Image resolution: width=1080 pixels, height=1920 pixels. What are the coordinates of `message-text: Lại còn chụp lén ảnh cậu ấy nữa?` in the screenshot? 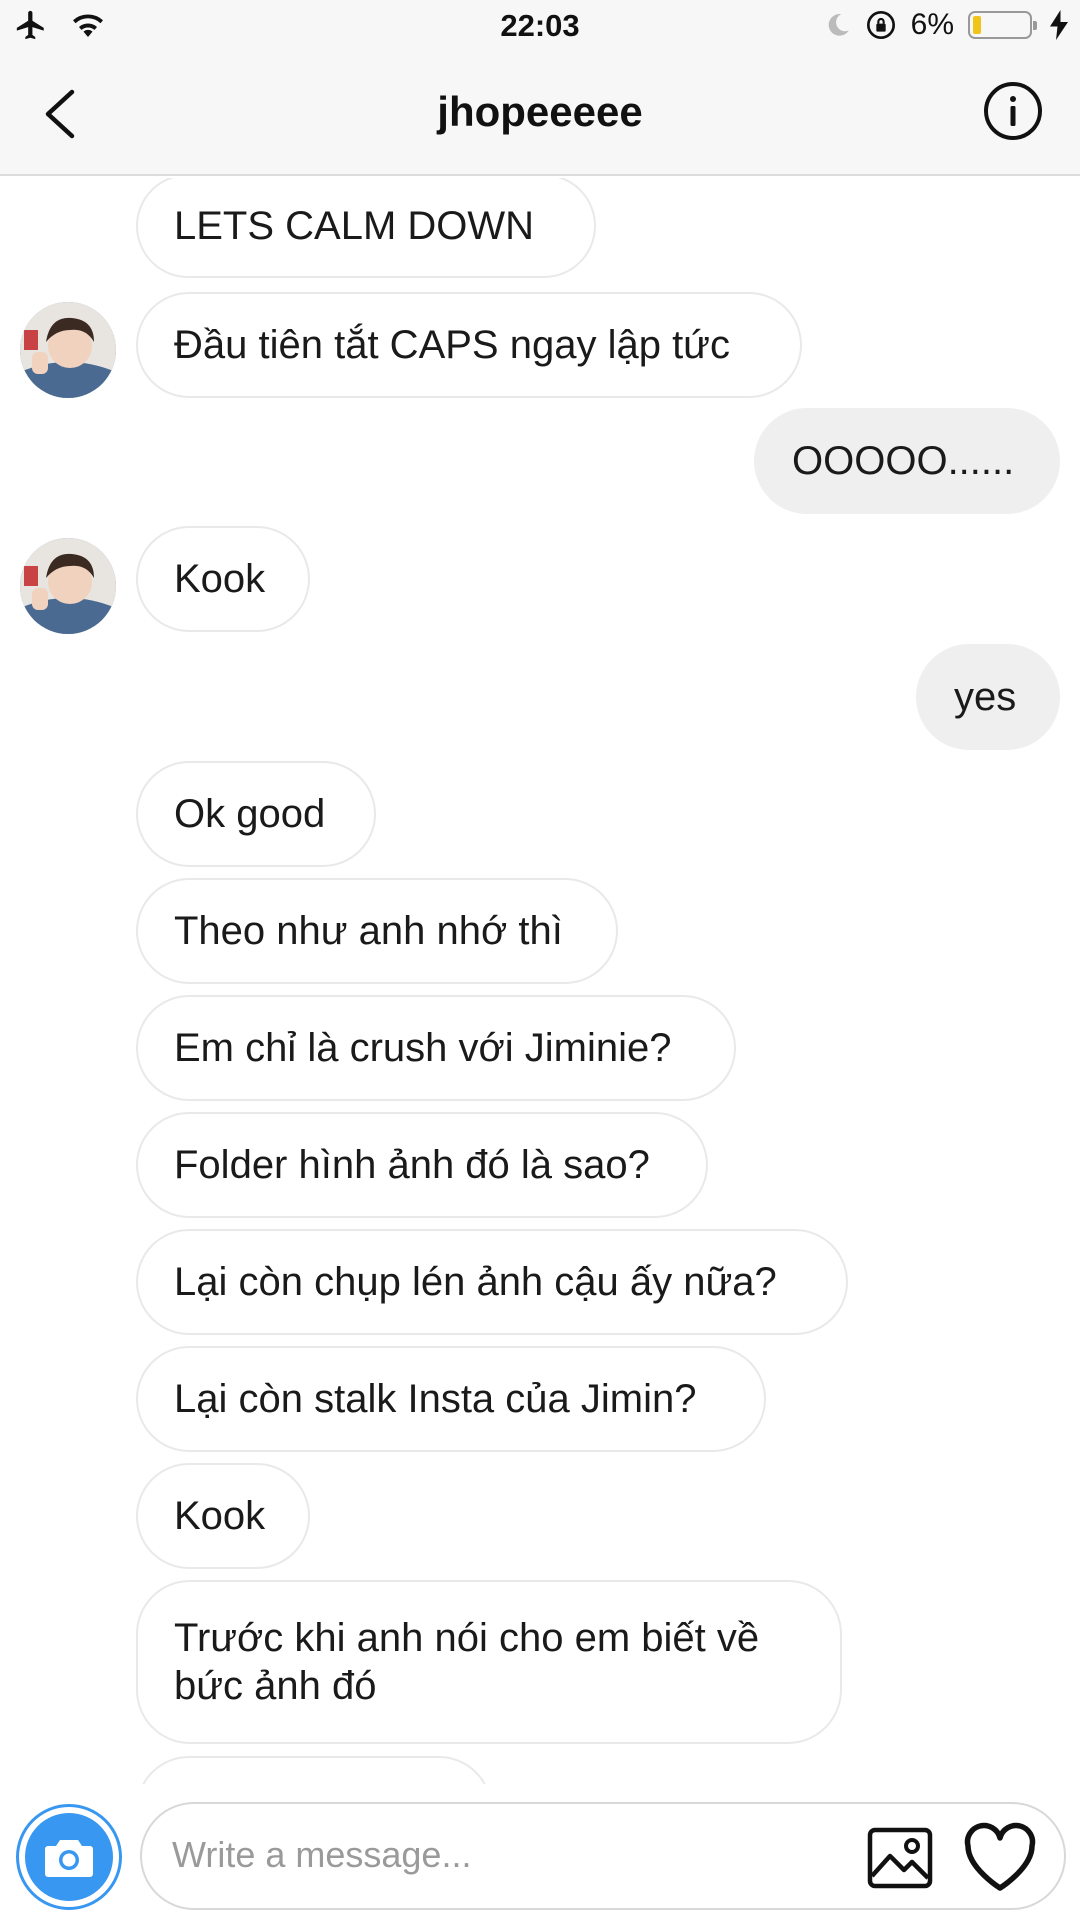 It's located at (475, 1281).